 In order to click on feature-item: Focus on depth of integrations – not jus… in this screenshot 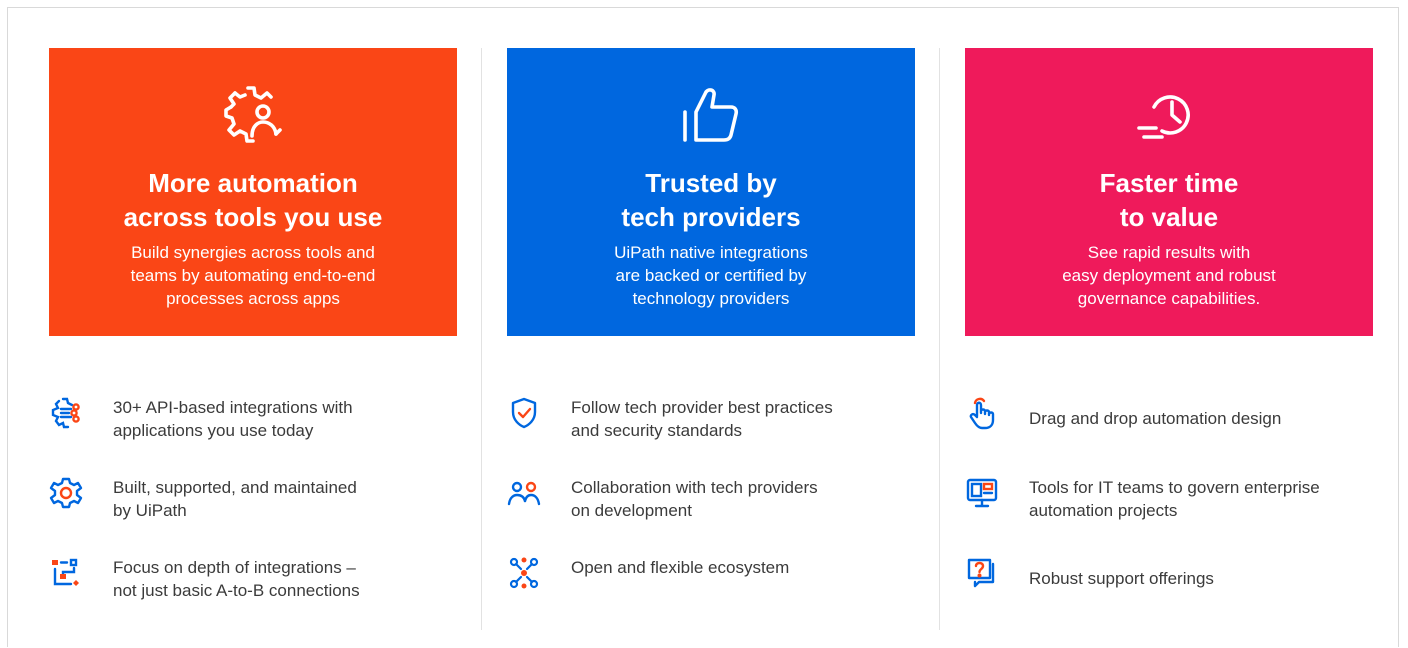, I will do `click(253, 586)`.